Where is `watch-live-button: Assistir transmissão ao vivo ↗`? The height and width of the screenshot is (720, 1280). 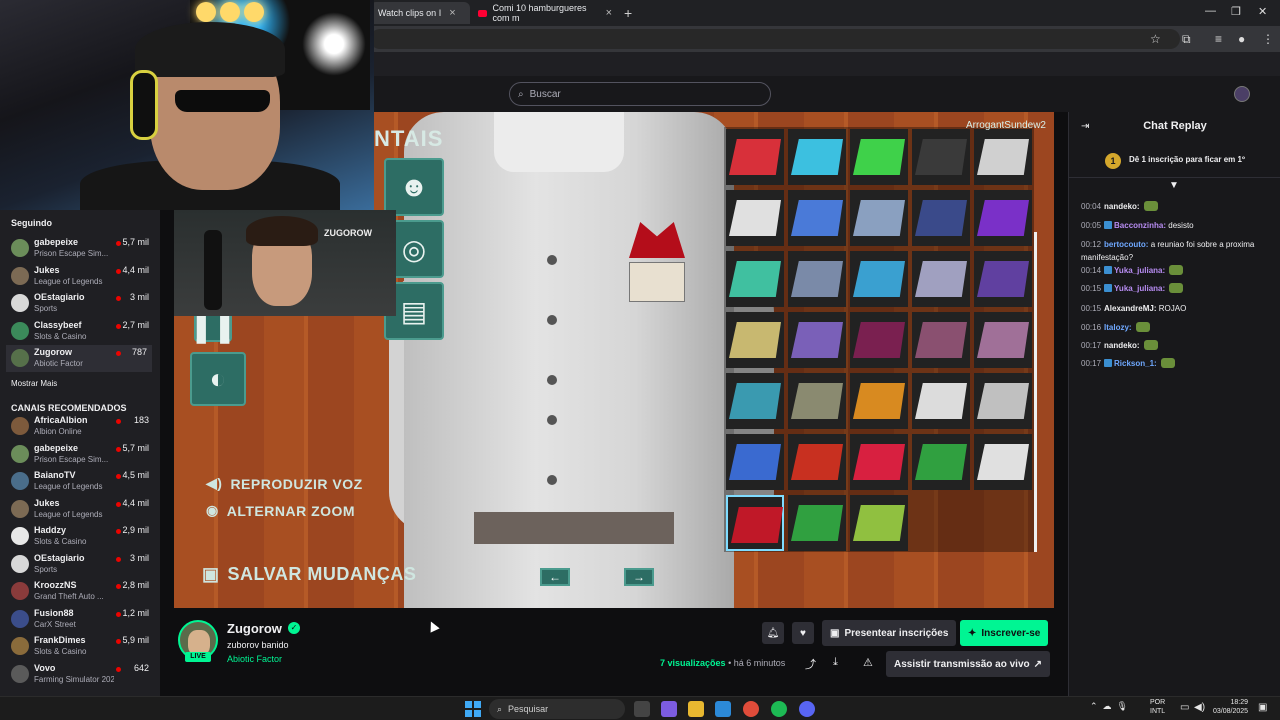
watch-live-button: Assistir transmissão ao vivo ↗ is located at coordinates (968, 664).